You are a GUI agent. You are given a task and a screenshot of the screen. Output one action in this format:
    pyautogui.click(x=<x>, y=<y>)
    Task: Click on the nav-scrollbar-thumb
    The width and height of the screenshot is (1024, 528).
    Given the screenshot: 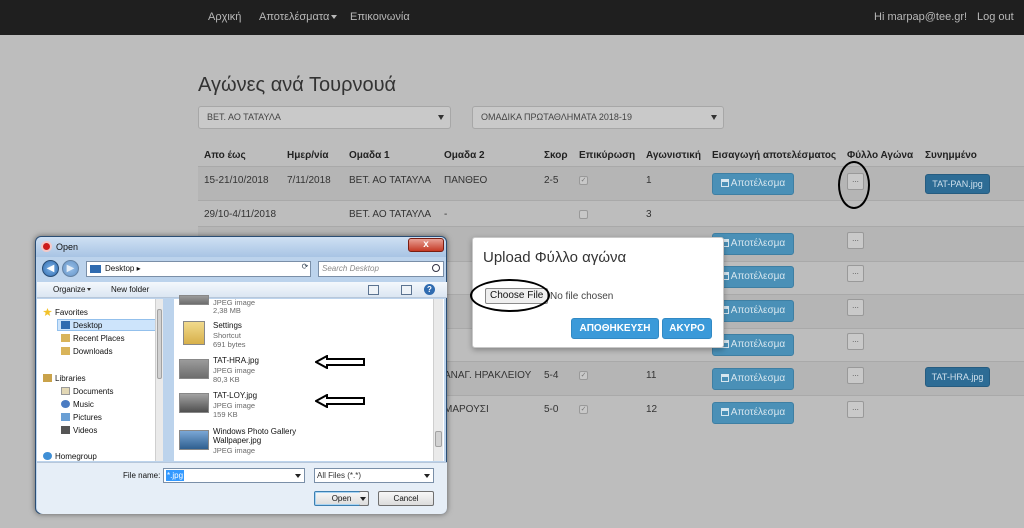 What is the action you would take?
    pyautogui.click(x=159, y=344)
    